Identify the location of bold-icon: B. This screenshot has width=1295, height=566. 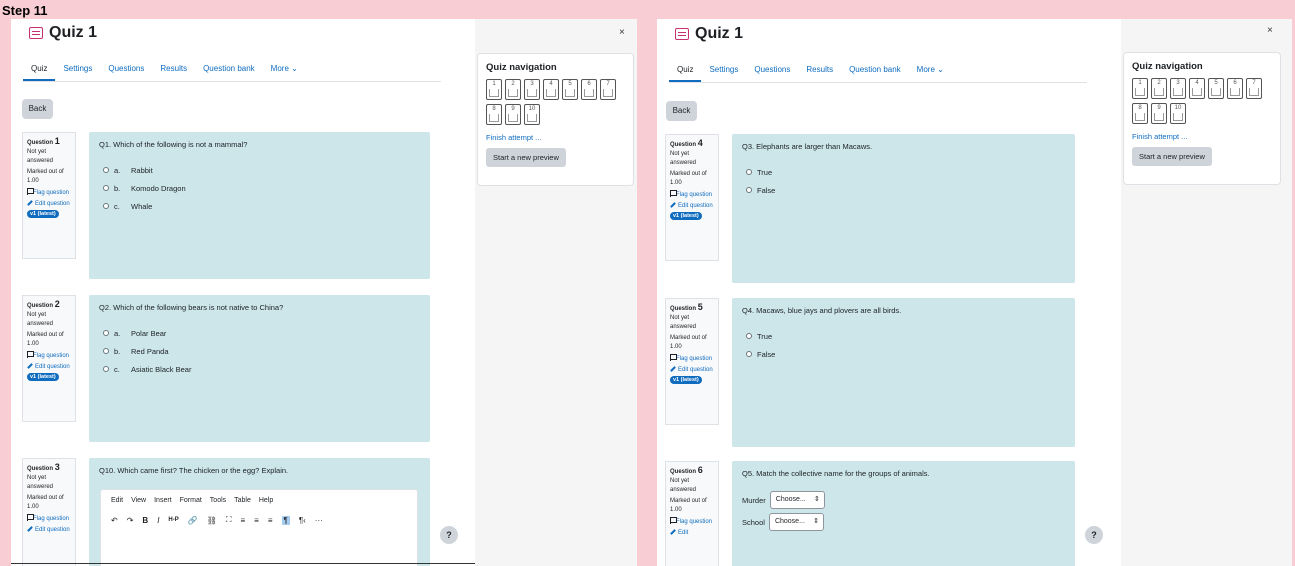
(145, 520).